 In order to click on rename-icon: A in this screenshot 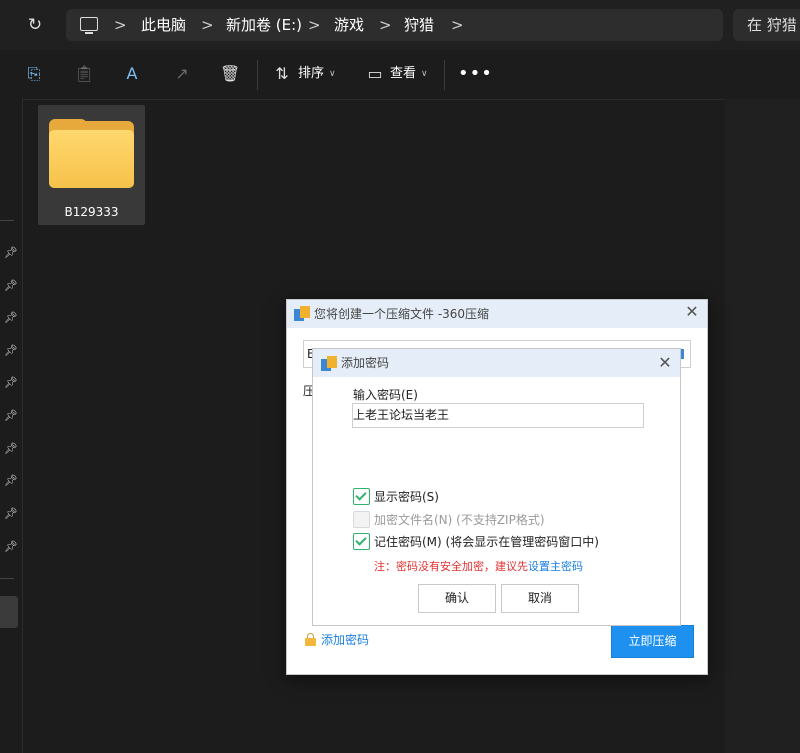, I will do `click(132, 74)`.